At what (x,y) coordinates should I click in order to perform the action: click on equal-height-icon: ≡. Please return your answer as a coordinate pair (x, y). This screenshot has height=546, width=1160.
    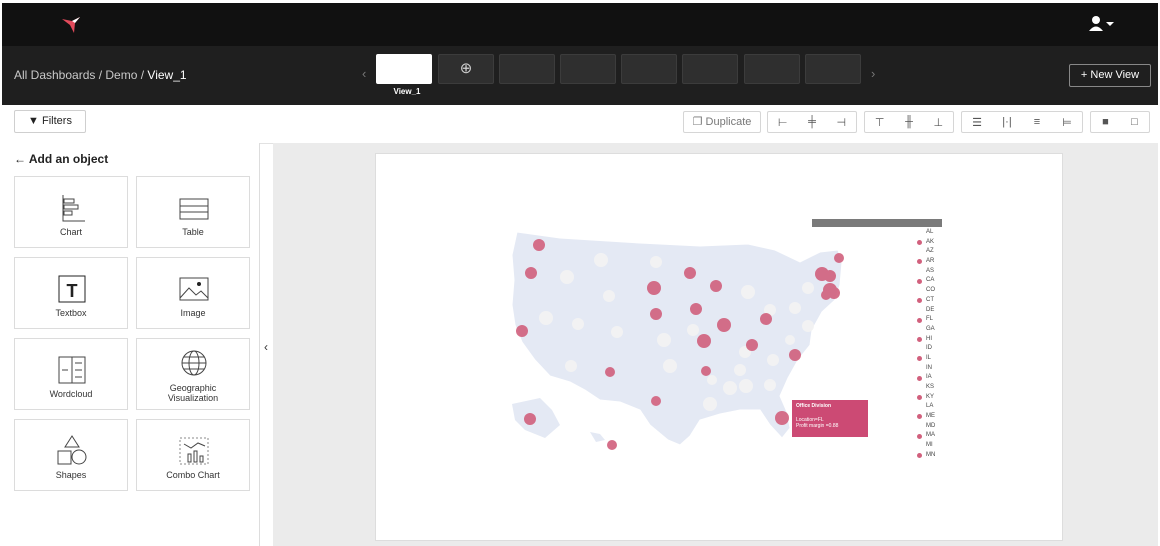
    Looking at the image, I should click on (1037, 122).